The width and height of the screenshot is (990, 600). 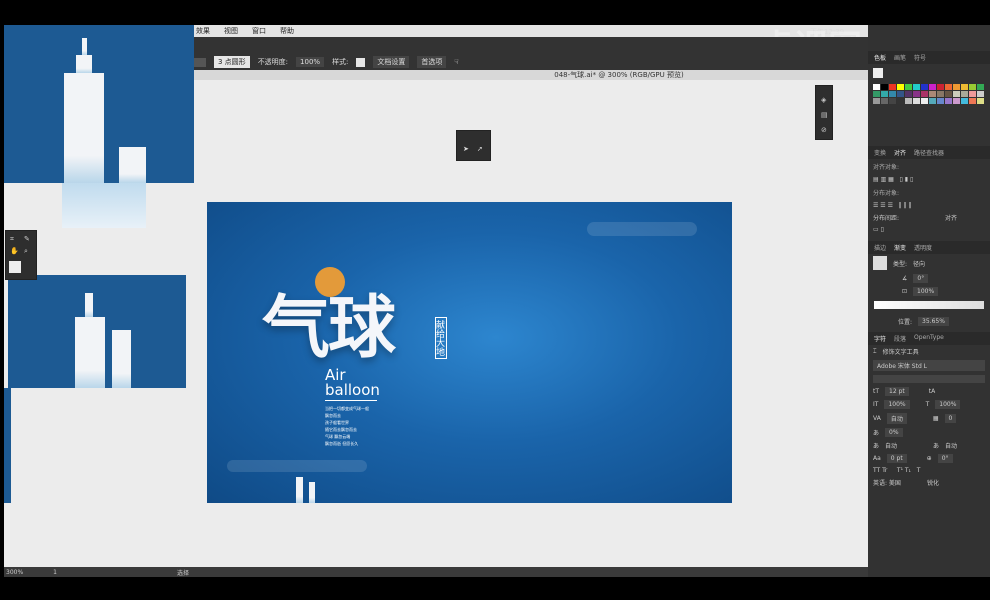 I want to click on libraries-icon: ▤, so click(x=824, y=115).